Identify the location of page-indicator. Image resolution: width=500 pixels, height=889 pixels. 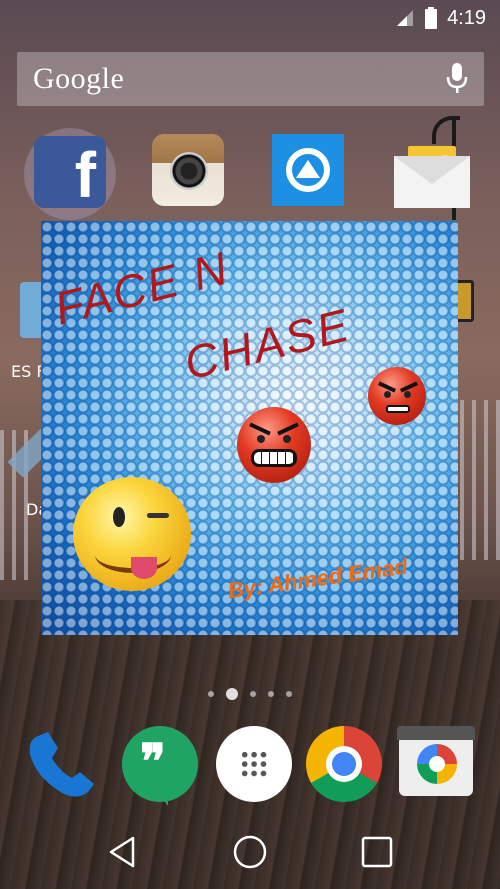
(250, 694).